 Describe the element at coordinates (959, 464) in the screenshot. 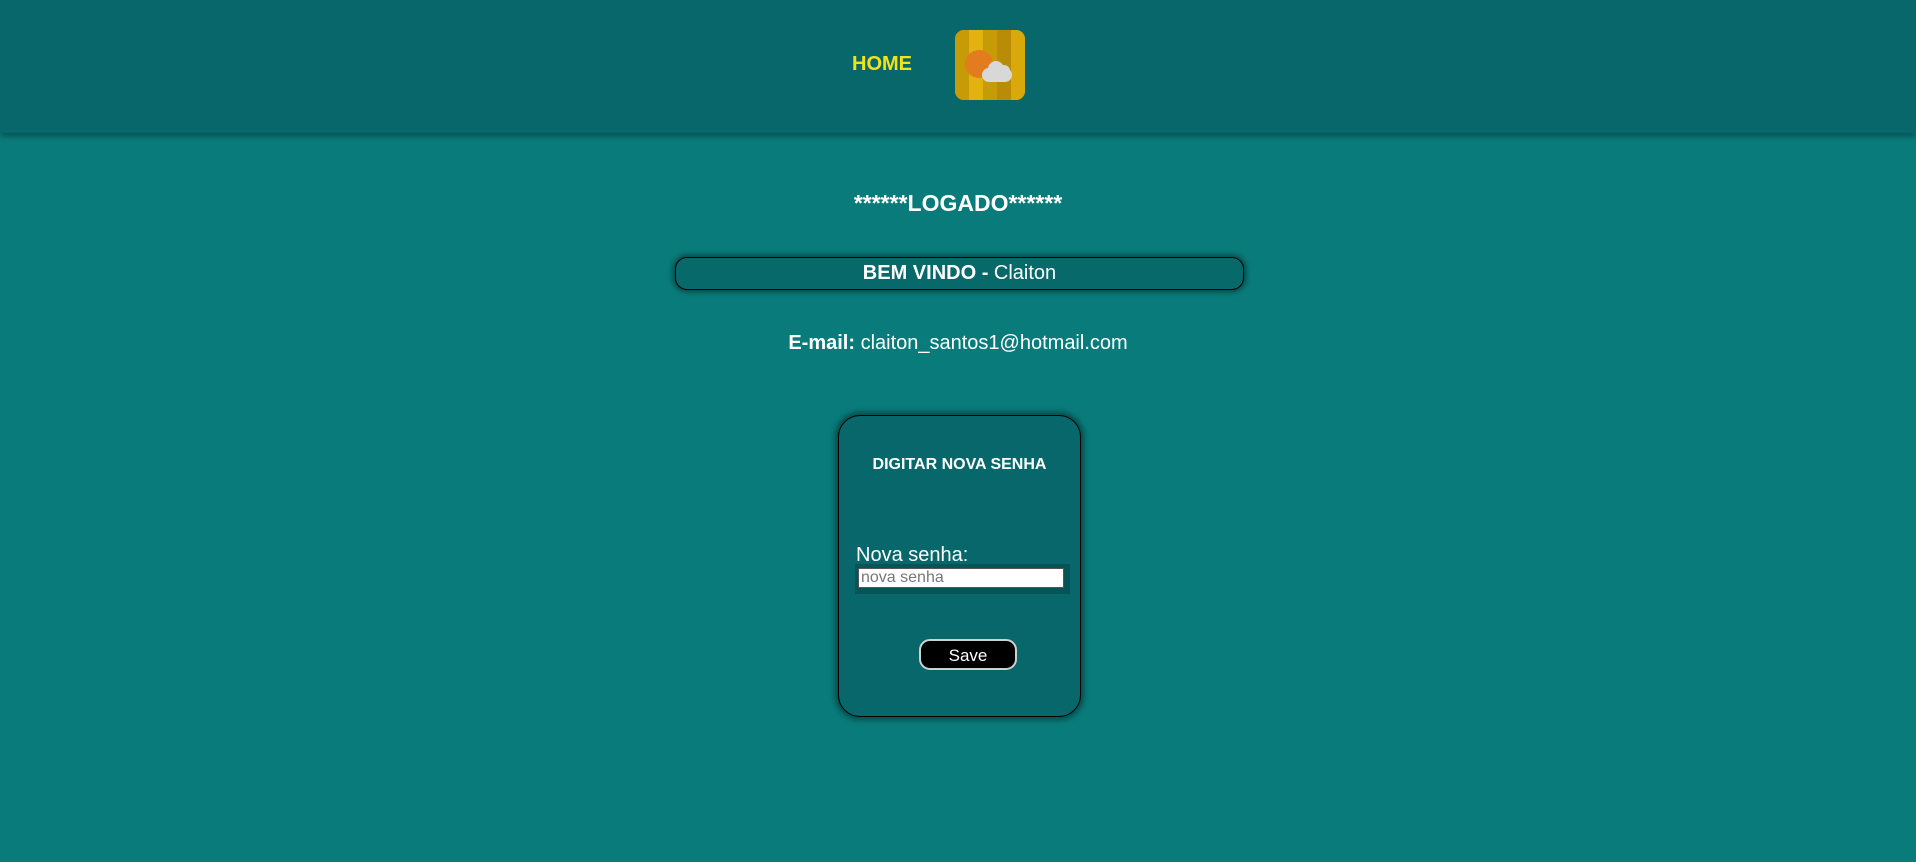

I see `change-password-title: DIGITAR NOVA SENHA` at that location.